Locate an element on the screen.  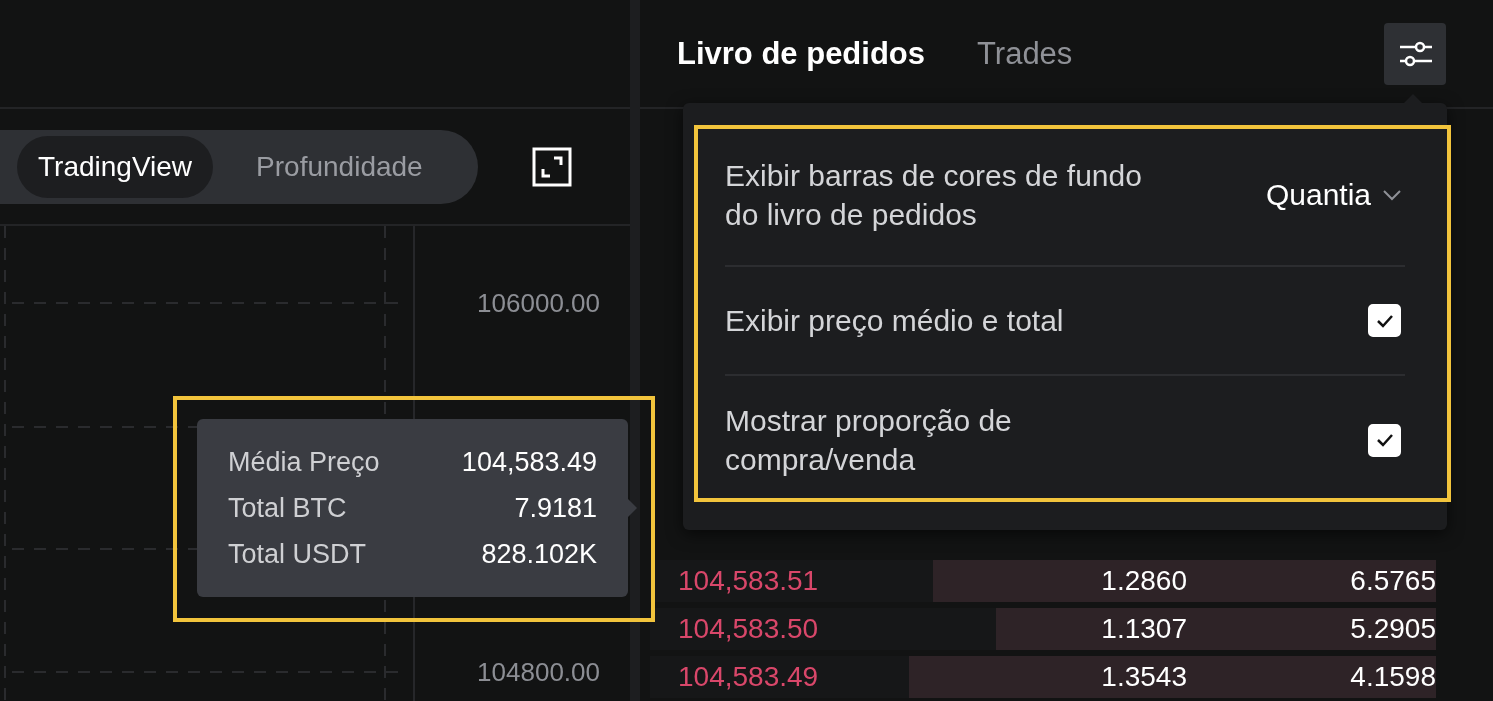
ask-price: 104,583.49 is located at coordinates (748, 677).